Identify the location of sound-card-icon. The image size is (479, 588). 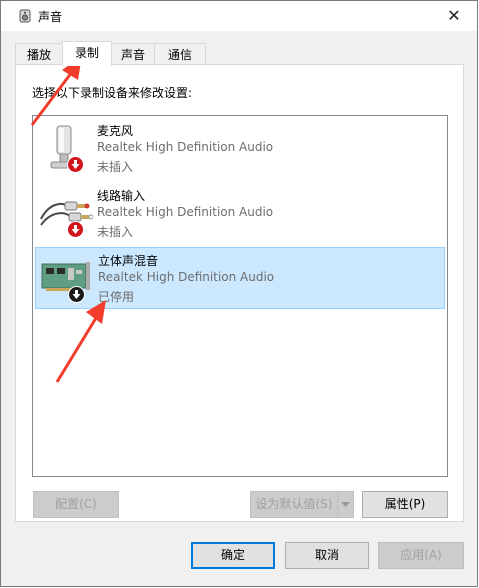
(65, 276).